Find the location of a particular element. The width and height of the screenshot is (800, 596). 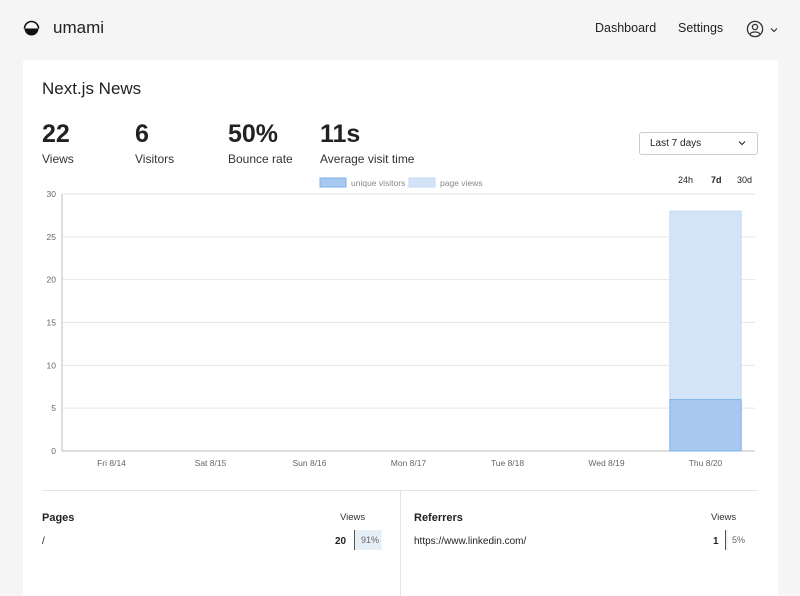

date-range-dropdown: Last 7 days is located at coordinates (698, 143).